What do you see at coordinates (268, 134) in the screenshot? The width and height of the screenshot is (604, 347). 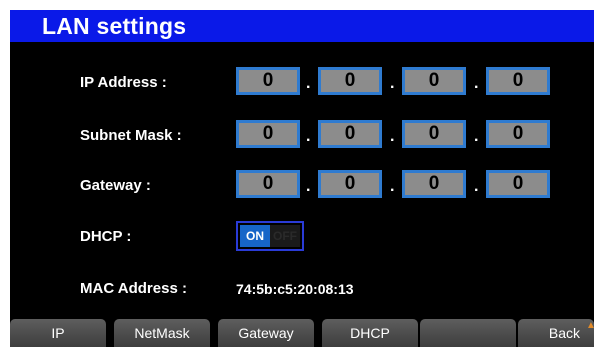 I see `netmask-octet-1: 0` at bounding box center [268, 134].